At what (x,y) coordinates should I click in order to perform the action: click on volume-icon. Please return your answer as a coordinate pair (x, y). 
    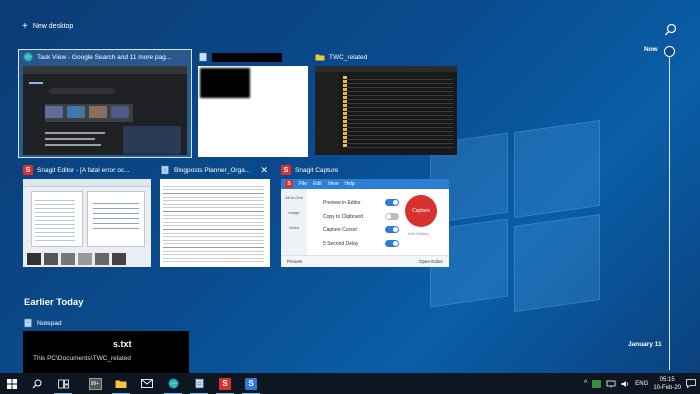
    Looking at the image, I should click on (625, 384).